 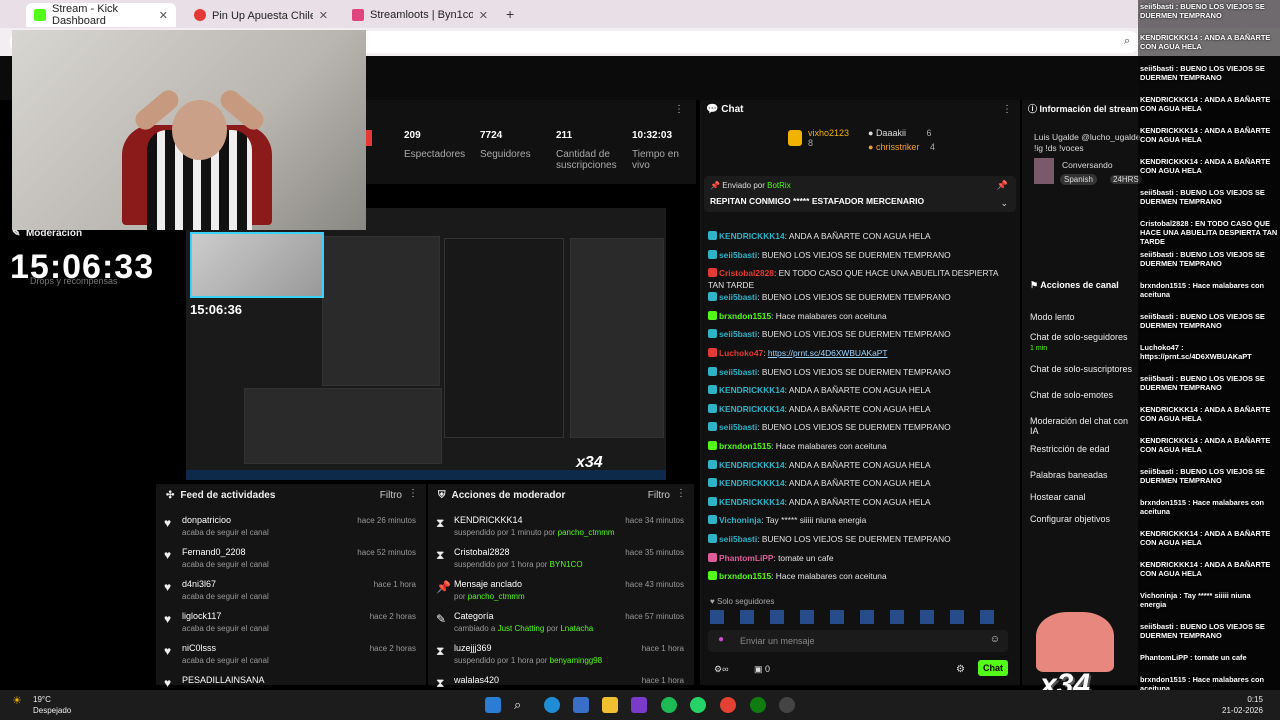 I want to click on system-clock: 0:15 21-02-2026, so click(x=1242, y=705).